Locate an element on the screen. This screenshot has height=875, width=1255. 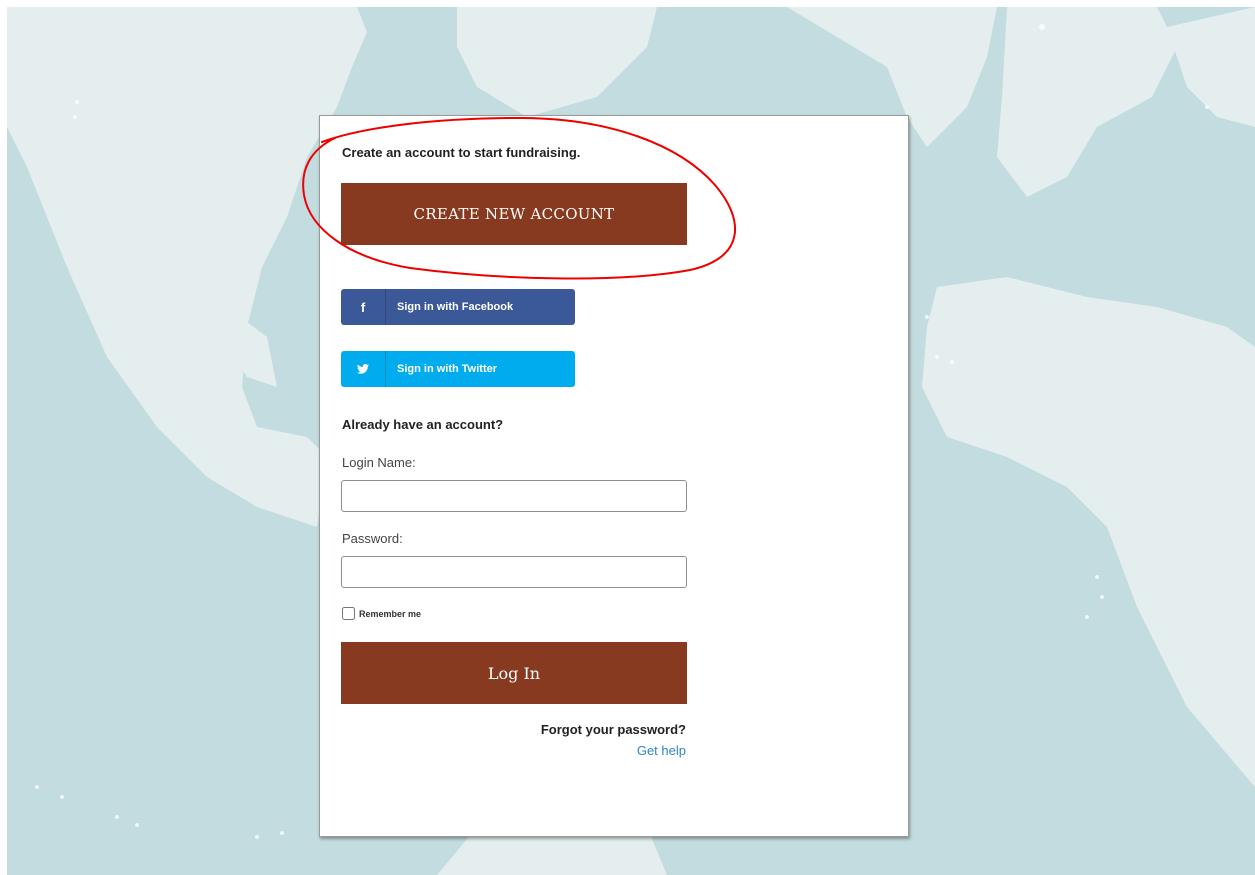
facebook-signin-label: Sign in with Facebook is located at coordinates (455, 307).